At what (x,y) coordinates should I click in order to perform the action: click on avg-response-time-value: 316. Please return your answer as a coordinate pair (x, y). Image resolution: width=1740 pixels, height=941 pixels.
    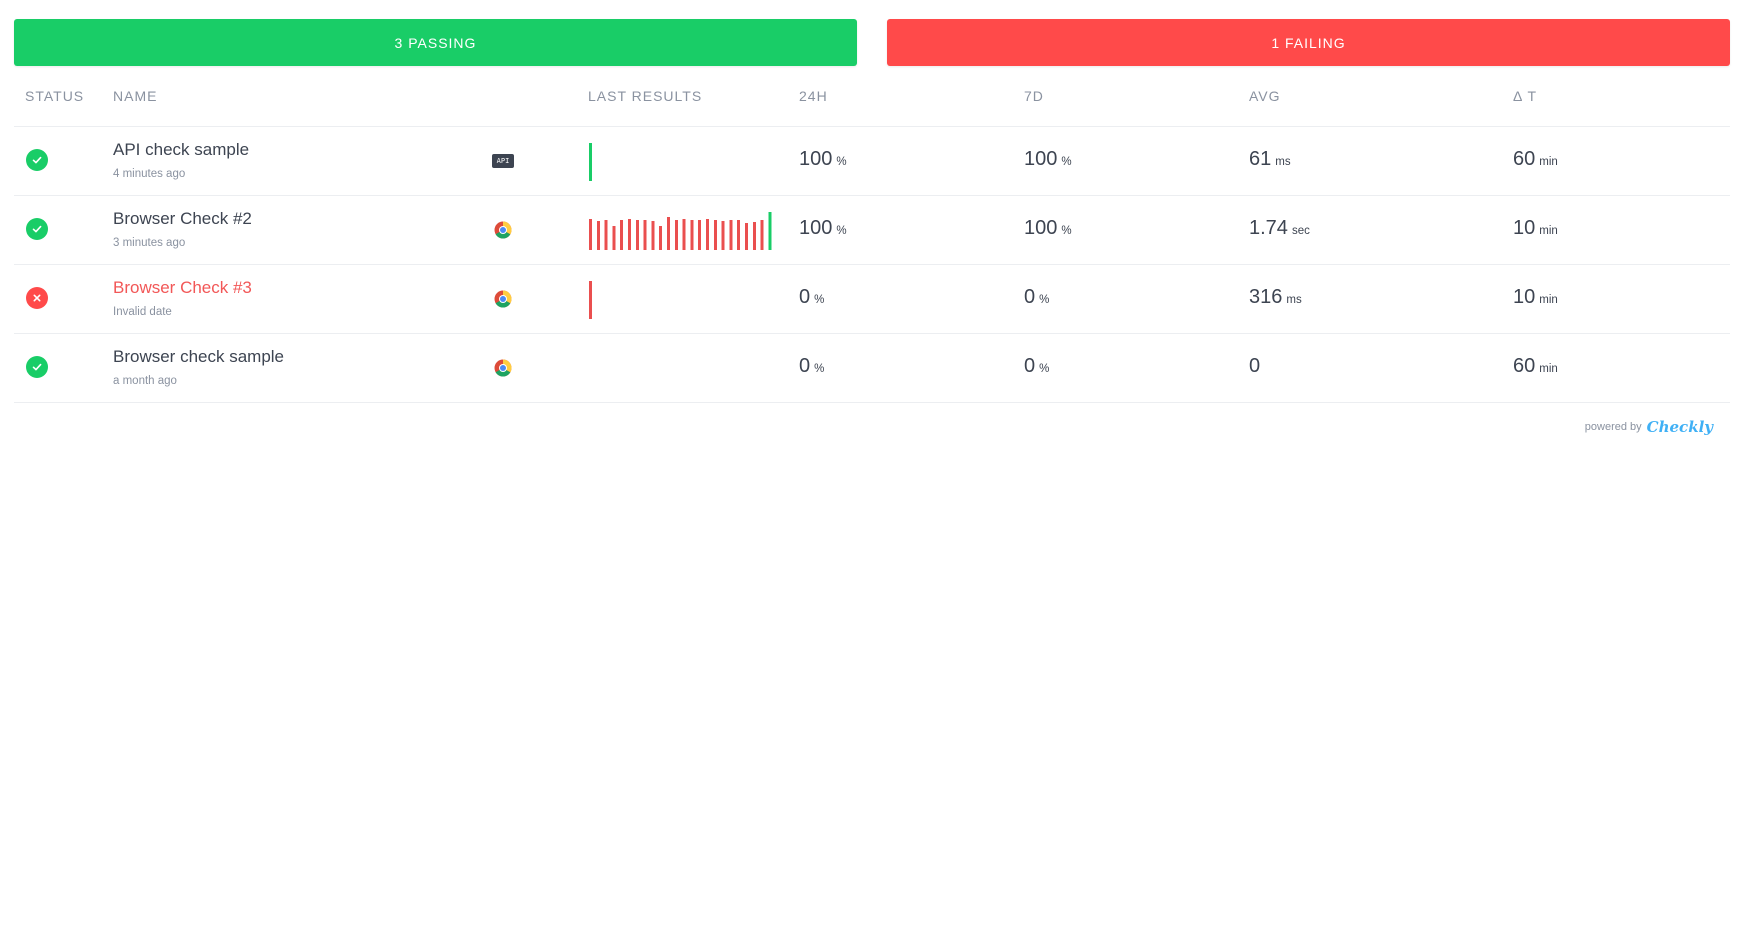
    Looking at the image, I should click on (1266, 297).